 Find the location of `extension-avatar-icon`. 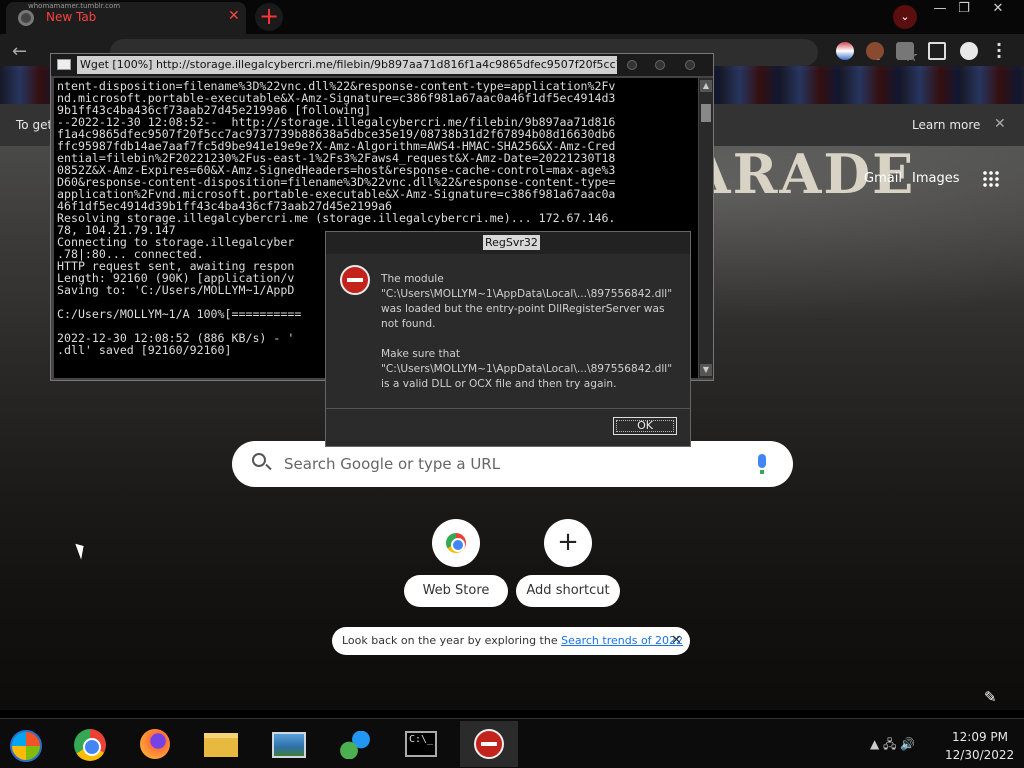

extension-avatar-icon is located at coordinates (875, 51).